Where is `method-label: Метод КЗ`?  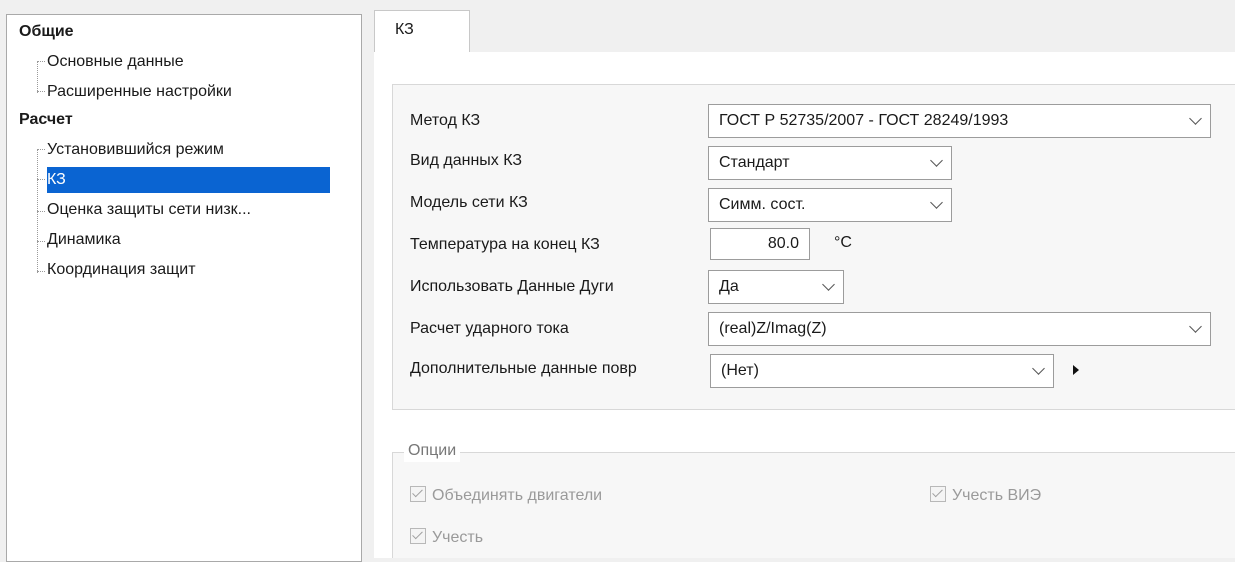 method-label: Метод КЗ is located at coordinates (445, 120).